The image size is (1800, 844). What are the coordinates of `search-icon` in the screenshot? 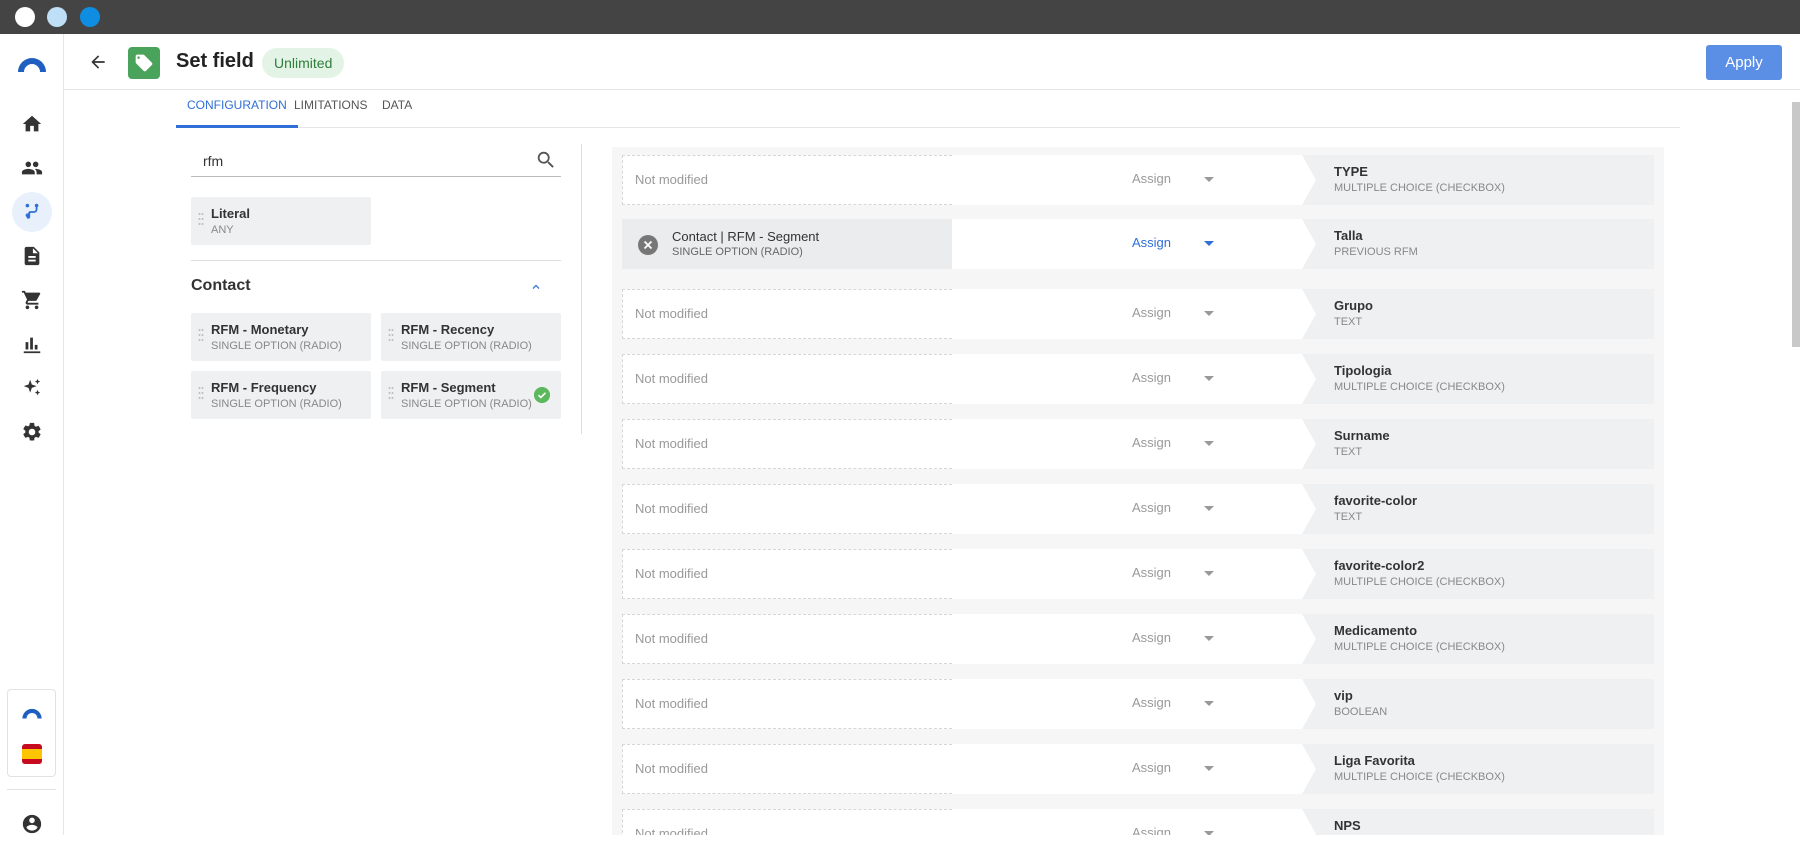 It's located at (546, 160).